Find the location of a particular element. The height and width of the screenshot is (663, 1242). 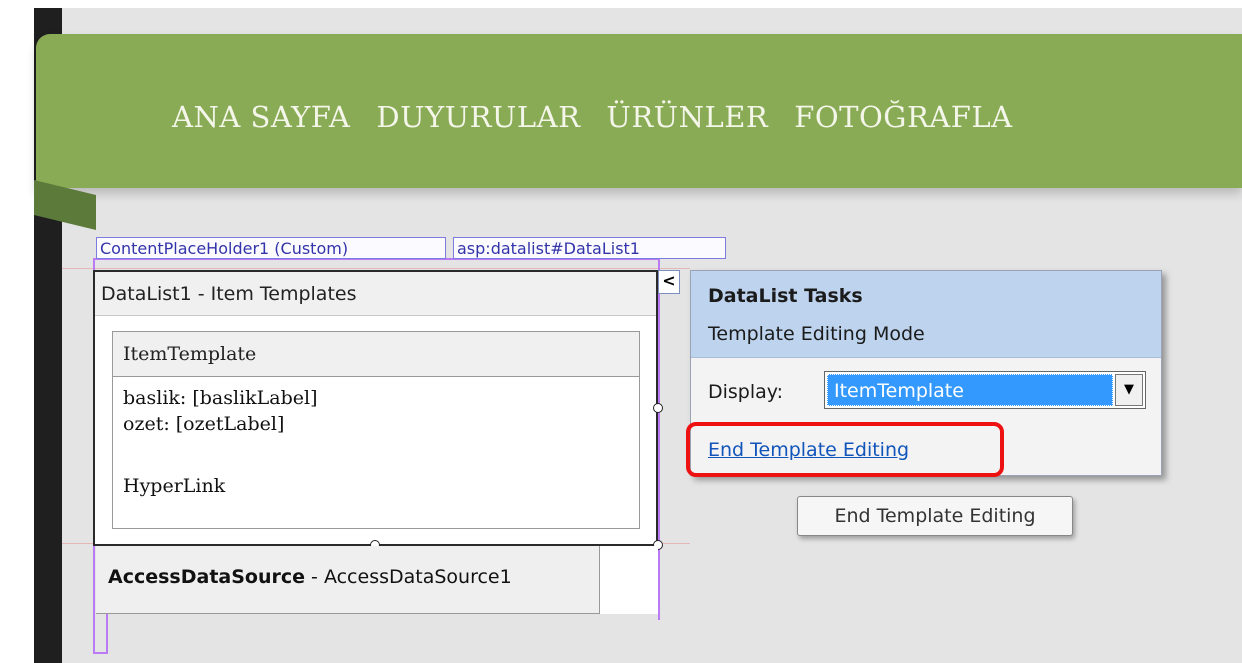

datalist-tag: asp:datalist#DataList1 is located at coordinates (589, 248).